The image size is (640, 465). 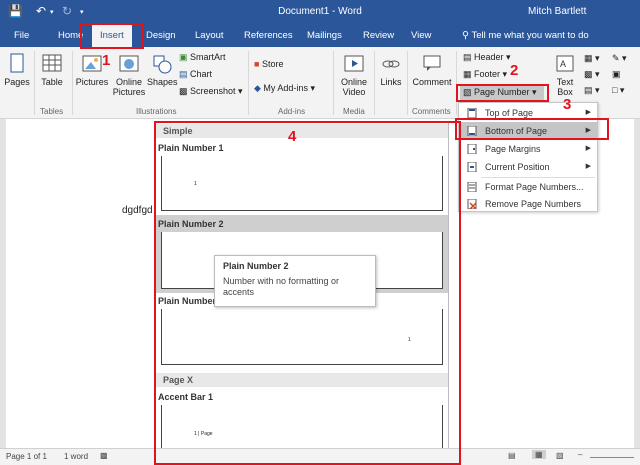 What do you see at coordinates (432, 82) in the screenshot?
I see `comment-label: Comment` at bounding box center [432, 82].